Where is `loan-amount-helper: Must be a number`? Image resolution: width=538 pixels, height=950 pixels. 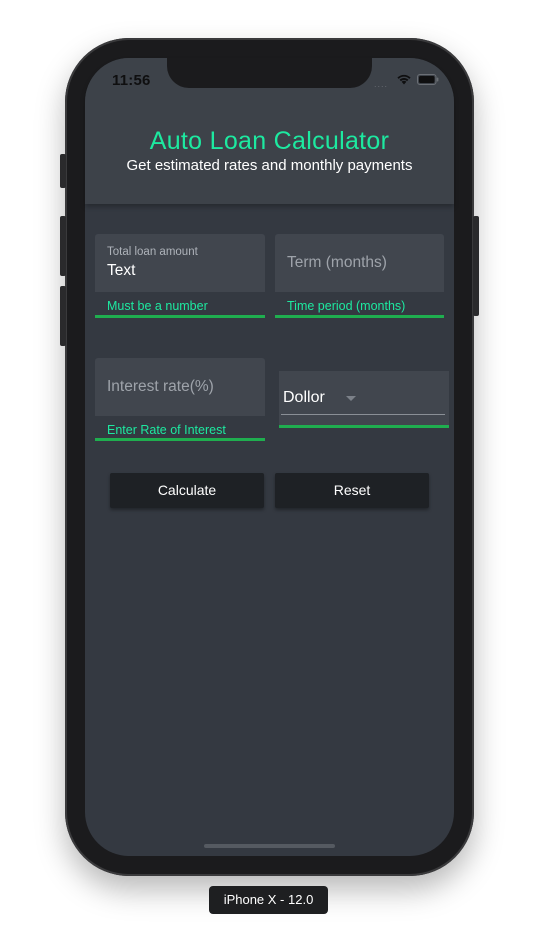
loan-amount-helper: Must be a number is located at coordinates (157, 306).